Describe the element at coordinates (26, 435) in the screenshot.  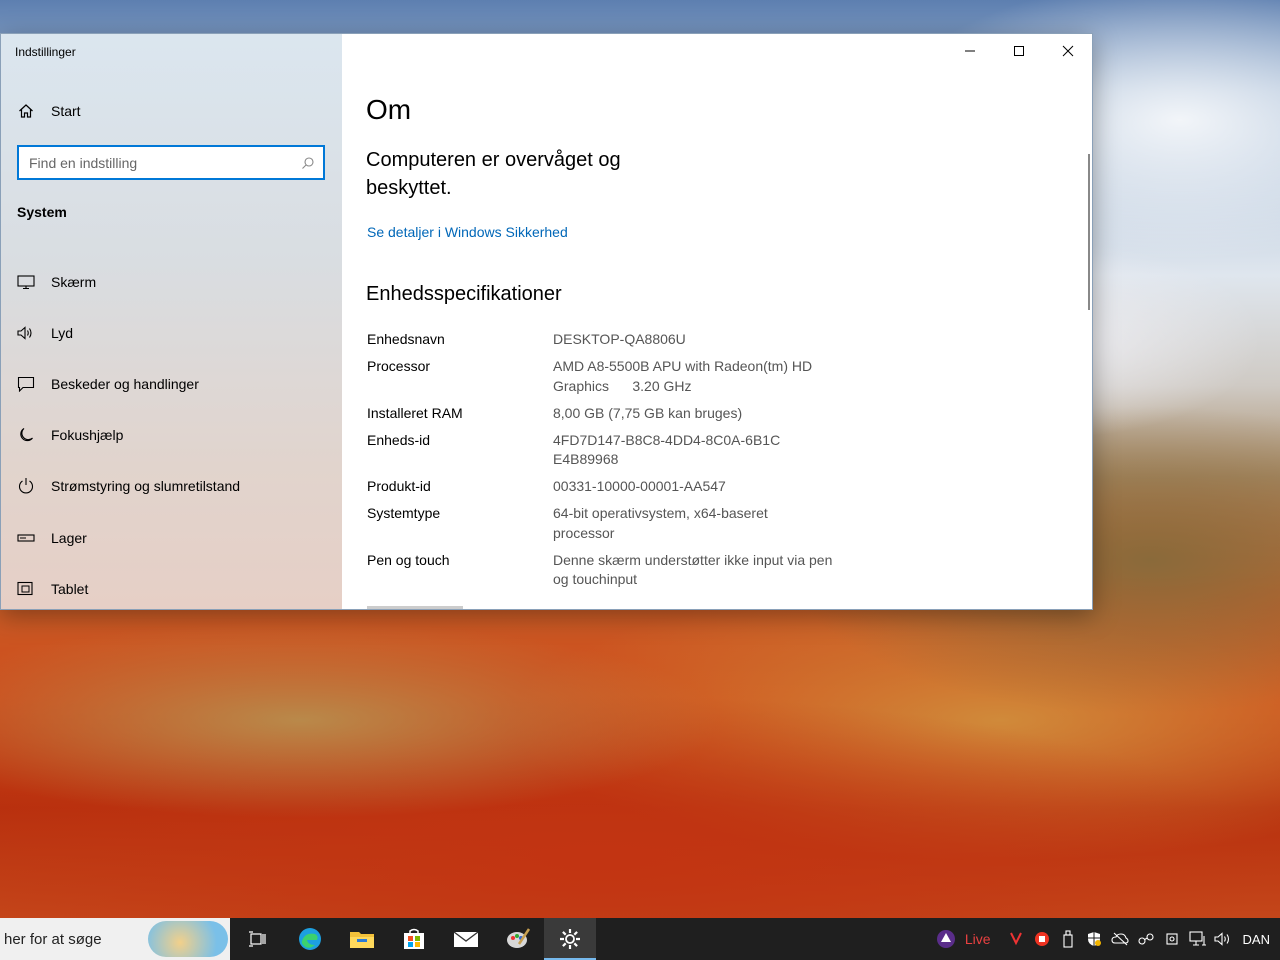
I see `moon-icon` at that location.